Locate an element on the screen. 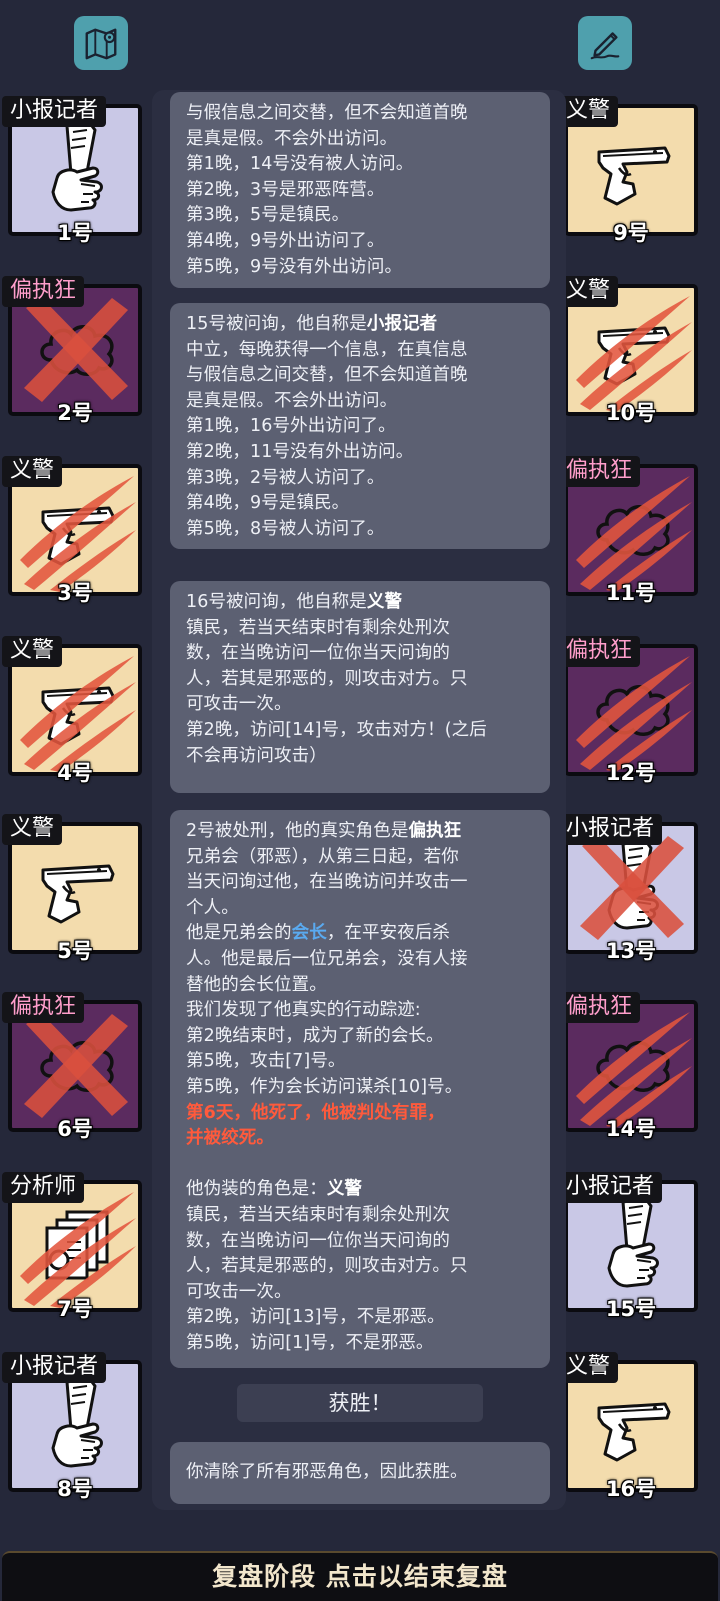 The height and width of the screenshot is (1601, 720). message-intro: 15号被问询，他自称是 is located at coordinates (276, 324).